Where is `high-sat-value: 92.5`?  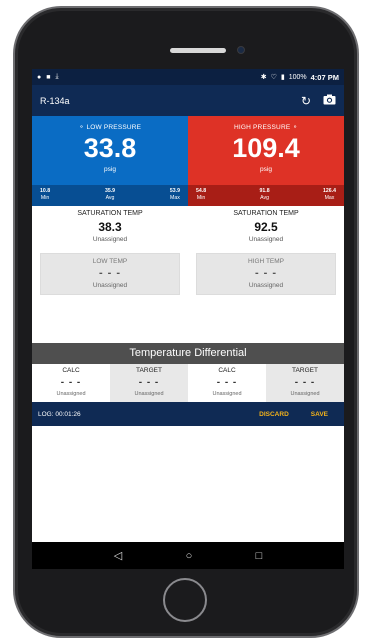 high-sat-value: 92.5 is located at coordinates (266, 227).